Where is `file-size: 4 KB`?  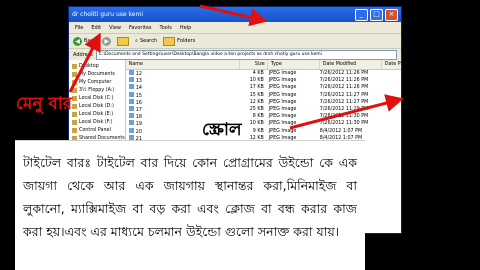
file-size: 4 KB is located at coordinates (258, 73).